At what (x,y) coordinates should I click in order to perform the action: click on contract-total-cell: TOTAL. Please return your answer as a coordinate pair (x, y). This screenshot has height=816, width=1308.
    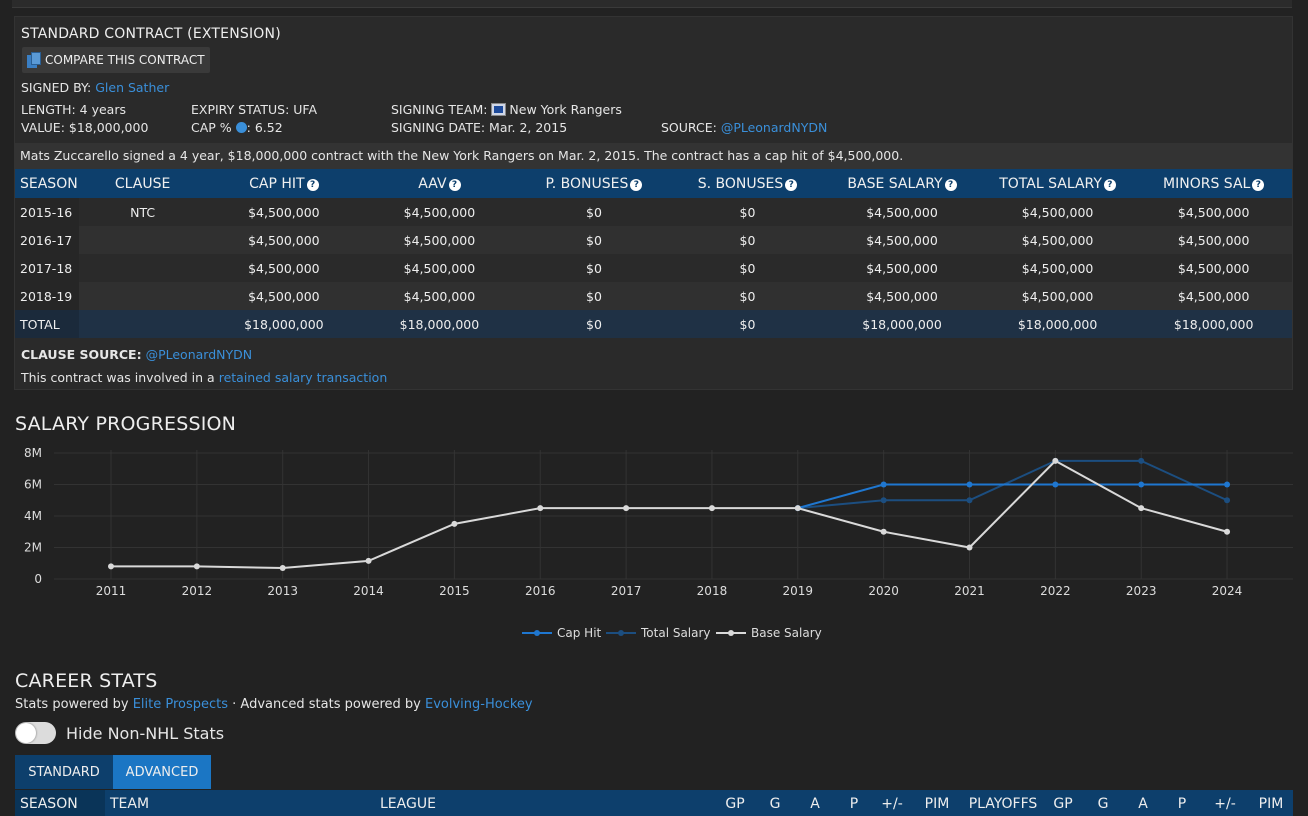
    Looking at the image, I should click on (47, 324).